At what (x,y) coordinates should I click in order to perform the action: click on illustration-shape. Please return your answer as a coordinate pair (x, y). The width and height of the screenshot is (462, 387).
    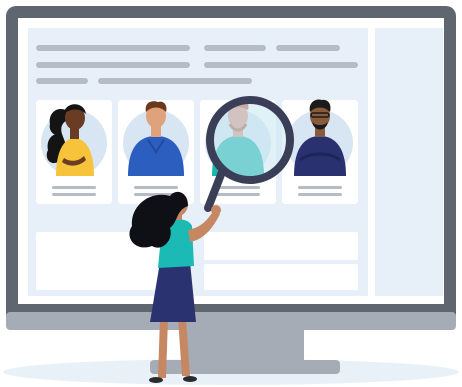
    Looking at the image, I should click on (216, 210).